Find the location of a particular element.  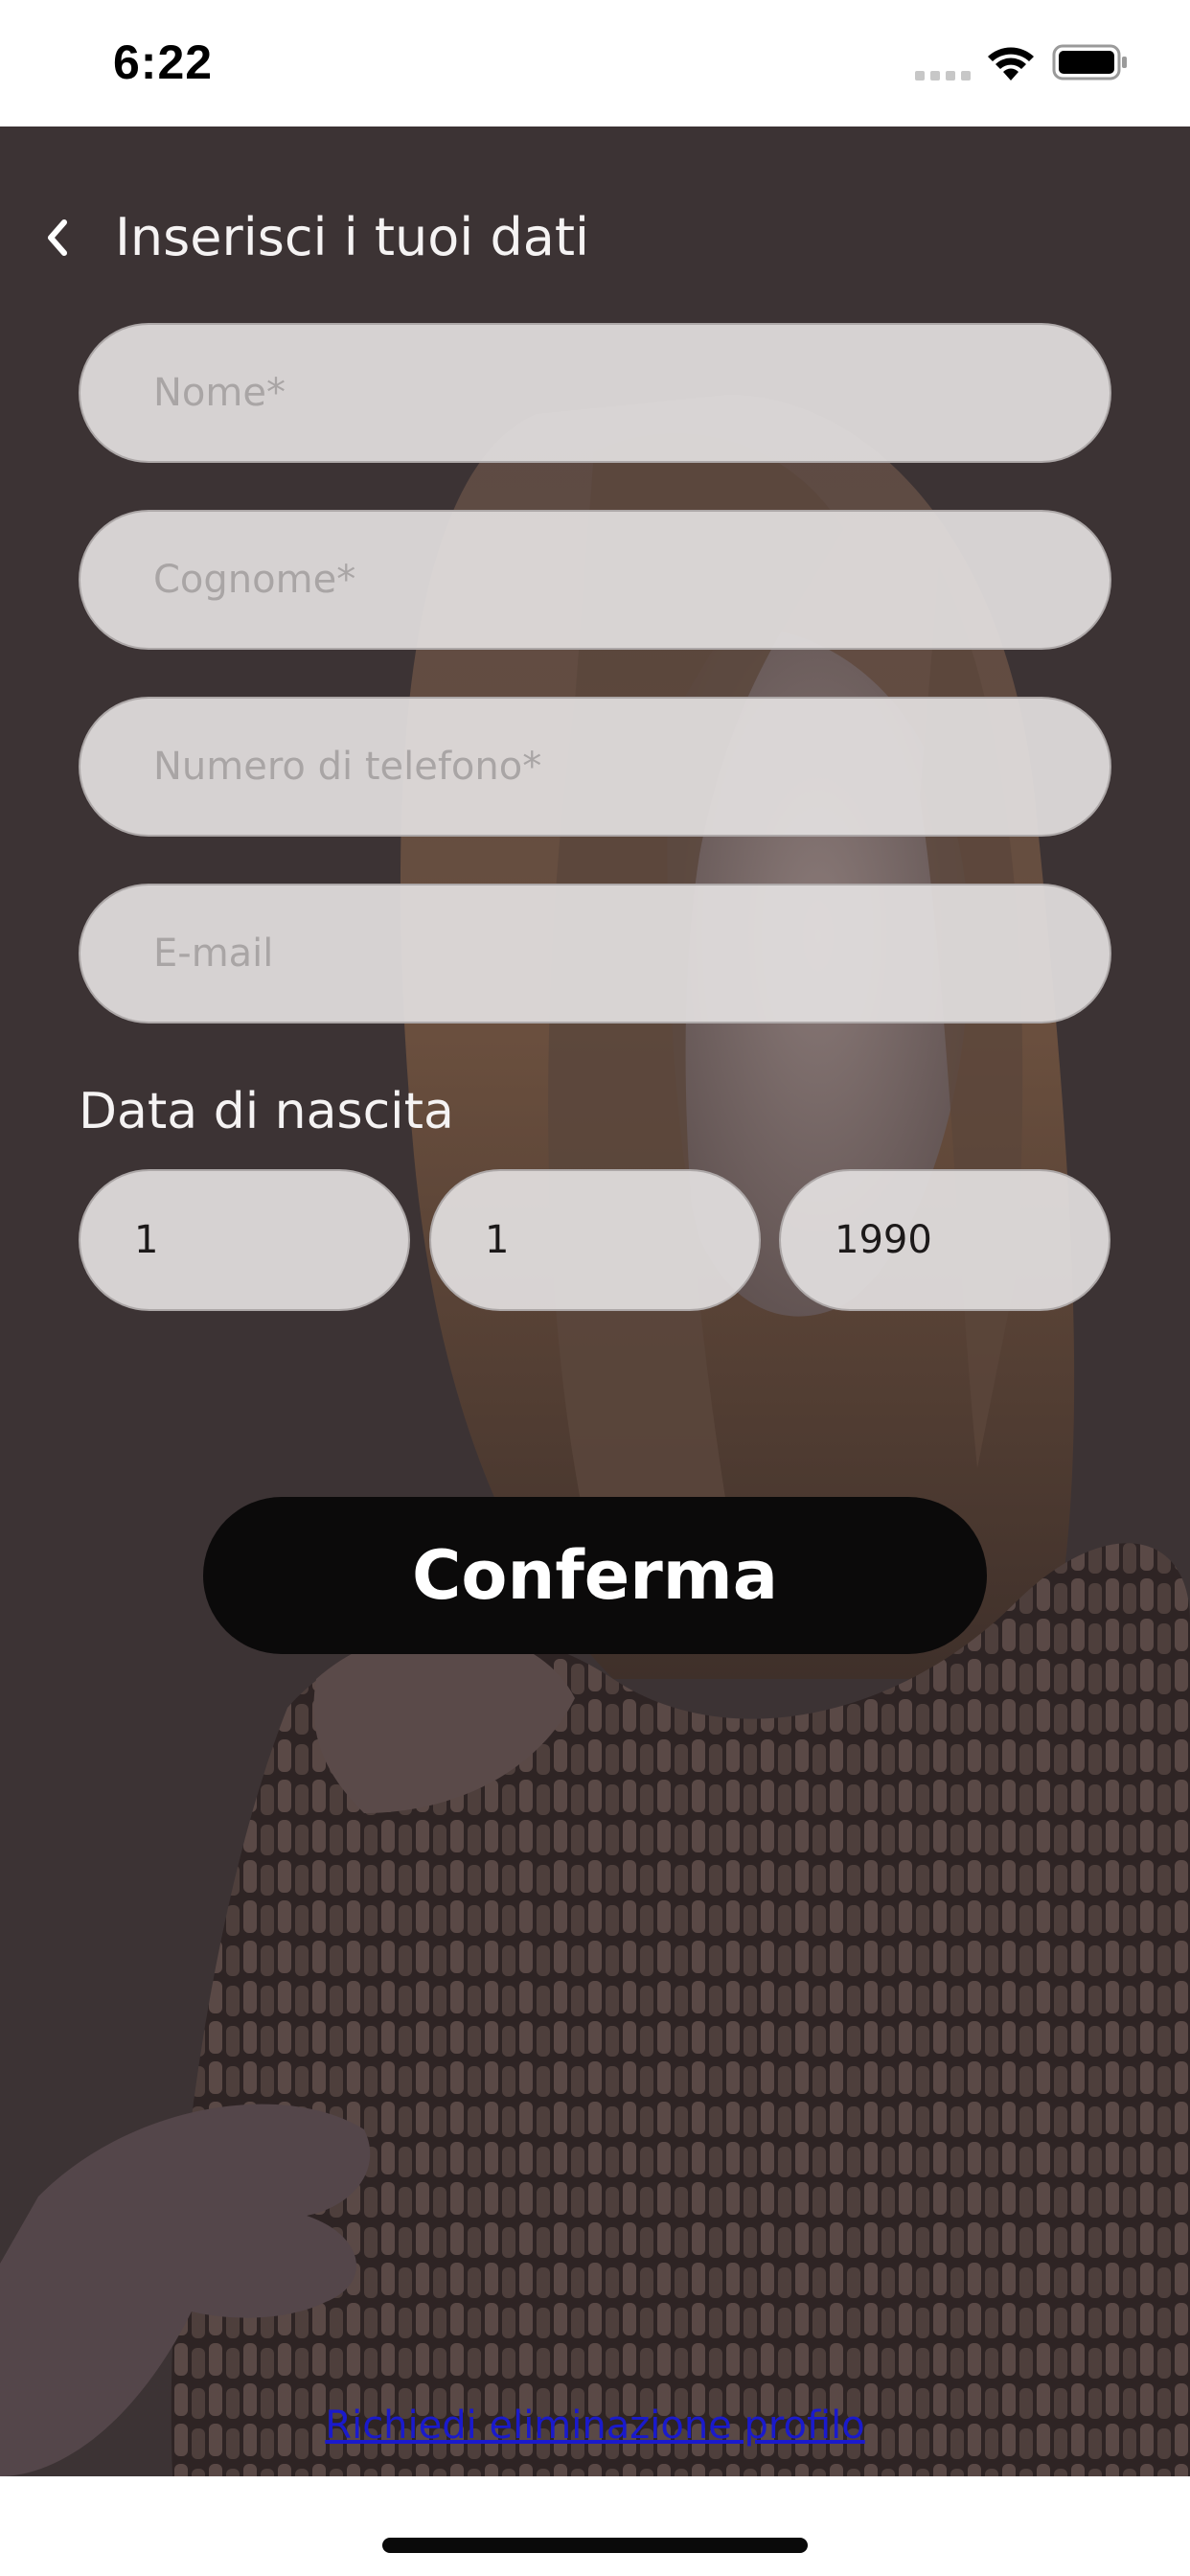

wifi-icon is located at coordinates (1011, 63).